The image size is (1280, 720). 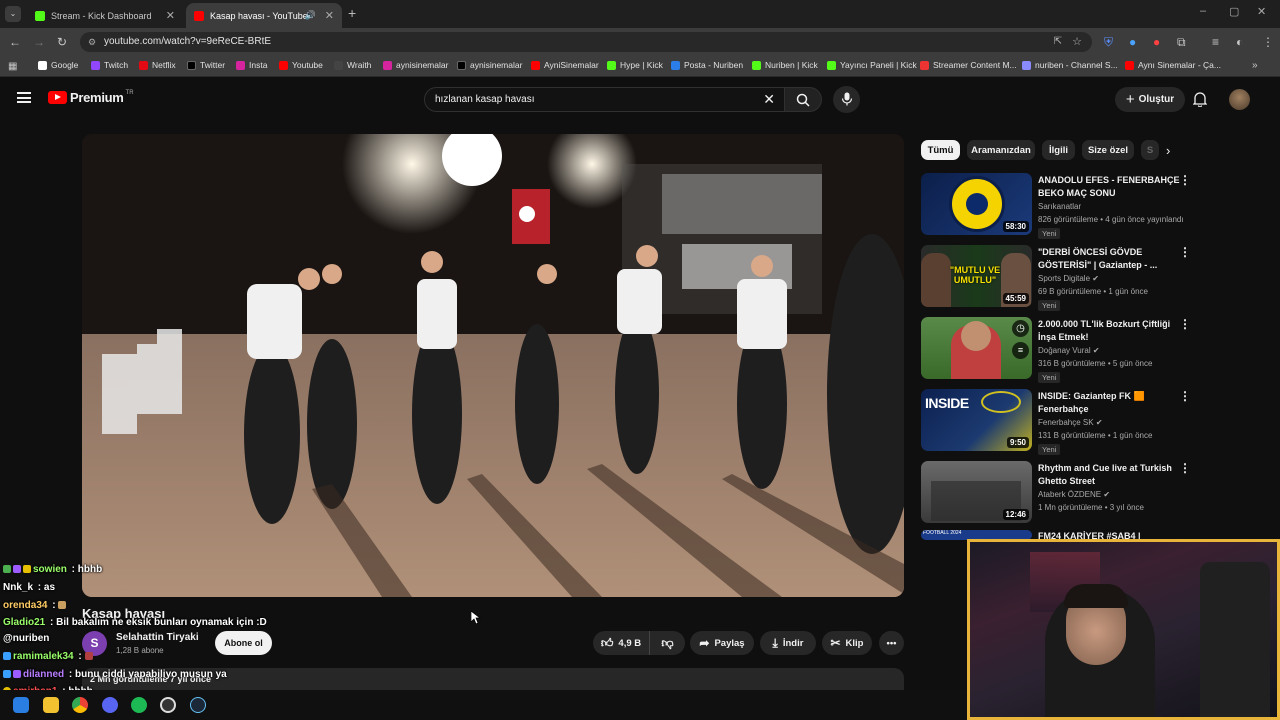 I want to click on bookmark-youtube: Youtube, so click(x=301, y=65).